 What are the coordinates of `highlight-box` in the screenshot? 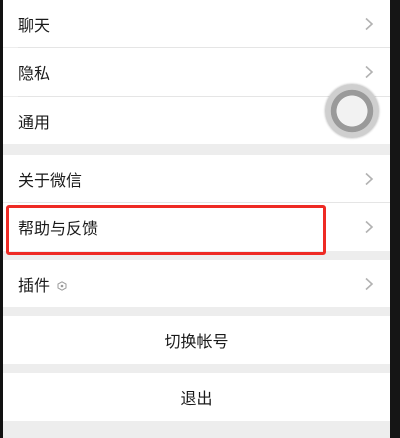 It's located at (166, 230).